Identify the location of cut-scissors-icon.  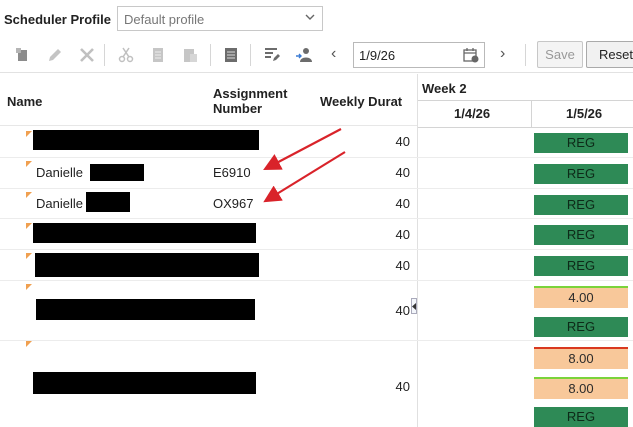
(126, 55).